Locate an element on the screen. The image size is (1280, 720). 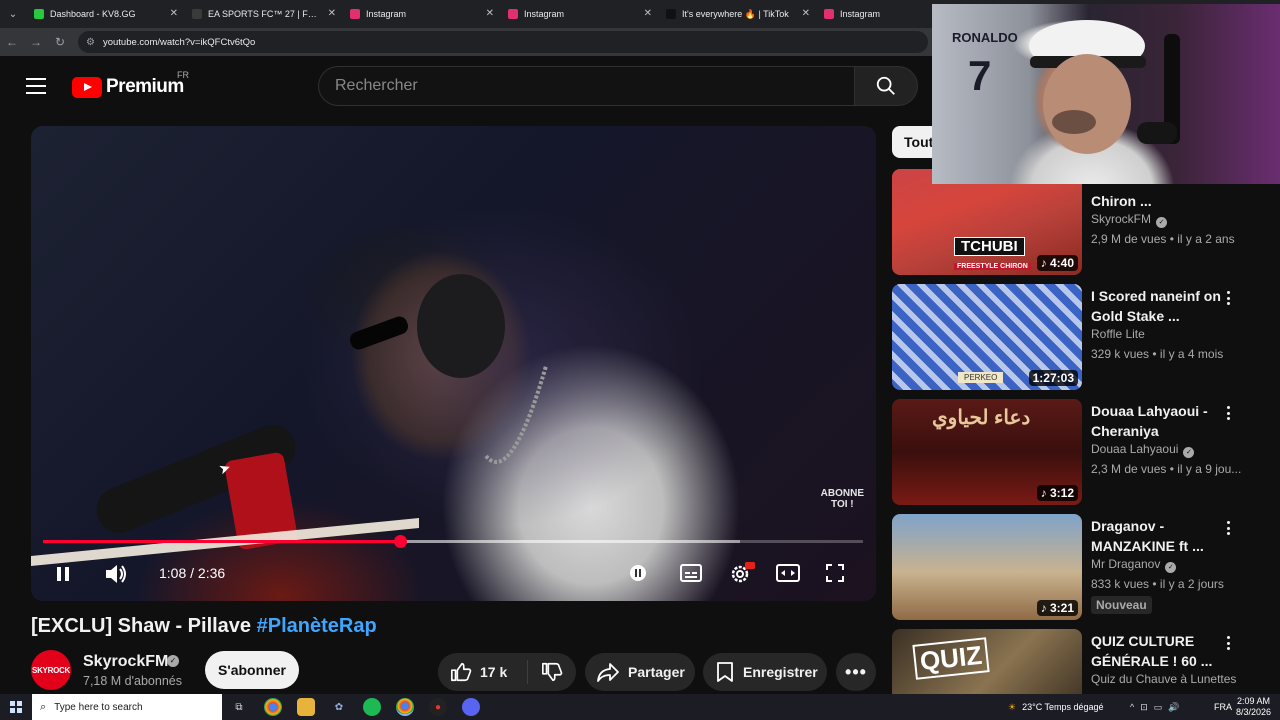
search-button is located at coordinates (886, 86).